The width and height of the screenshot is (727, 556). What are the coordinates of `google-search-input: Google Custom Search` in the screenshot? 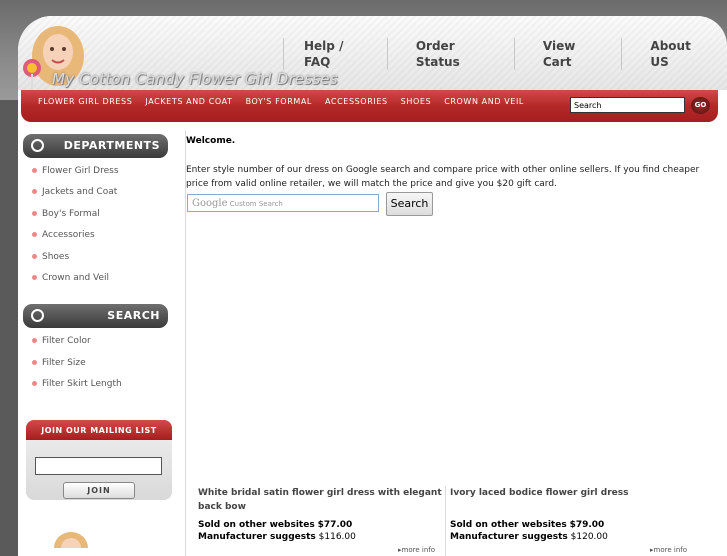 It's located at (283, 203).